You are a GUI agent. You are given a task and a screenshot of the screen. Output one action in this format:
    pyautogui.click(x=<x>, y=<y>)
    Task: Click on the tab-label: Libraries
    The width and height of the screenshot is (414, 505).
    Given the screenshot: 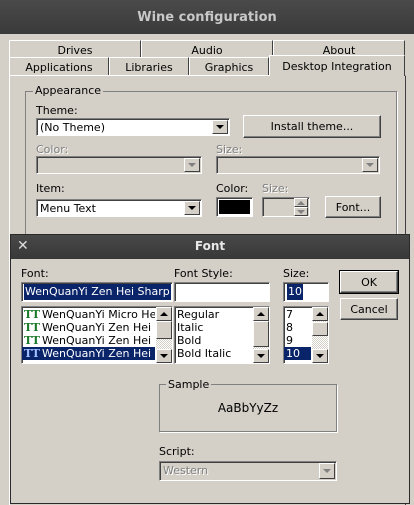 What is the action you would take?
    pyautogui.click(x=149, y=67)
    